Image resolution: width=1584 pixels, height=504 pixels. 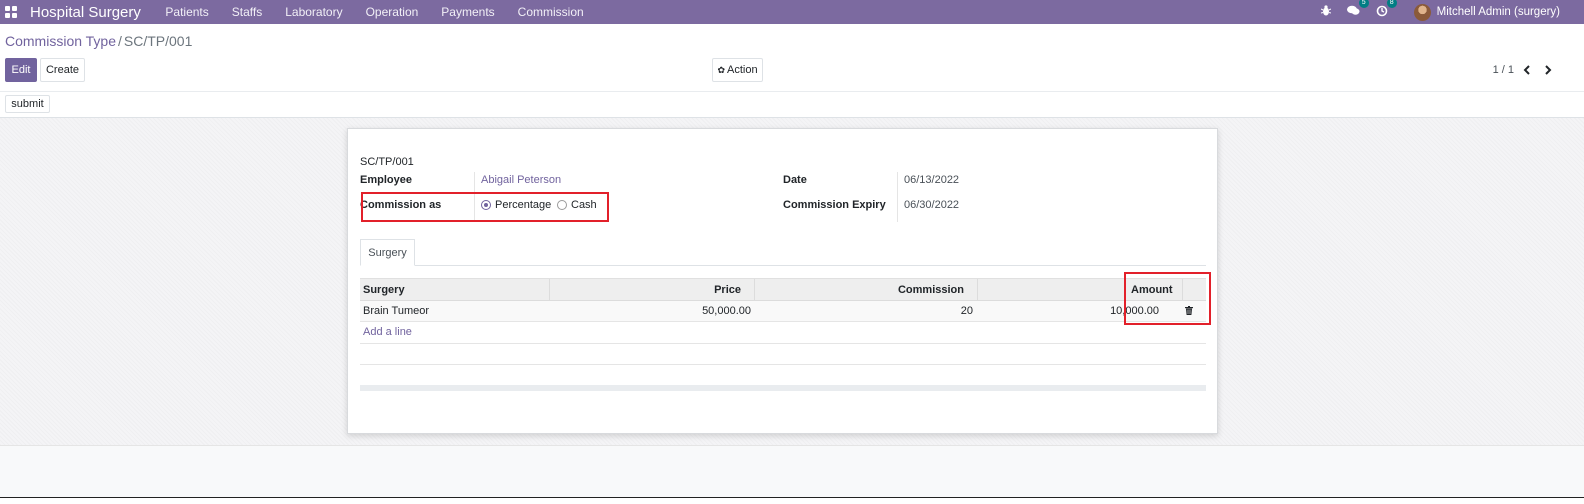 I want to click on action-button: ✿ Action, so click(x=737, y=70).